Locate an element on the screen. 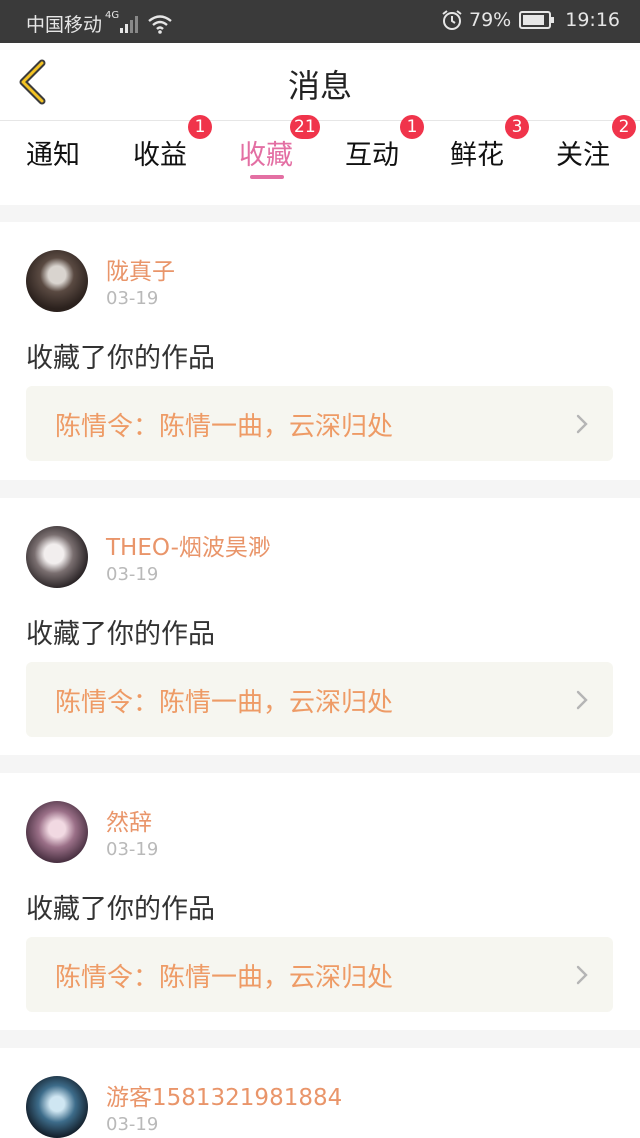 This screenshot has width=640, height=1138. battery-icon is located at coordinates (537, 20).